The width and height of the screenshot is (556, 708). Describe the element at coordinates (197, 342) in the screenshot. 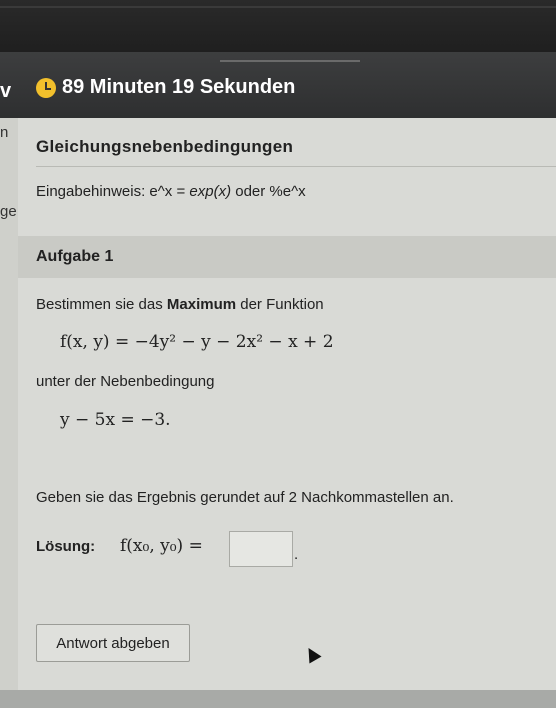

I see `function-formula: f(x, y) = −4y² − y − 2x² − x + 2` at that location.